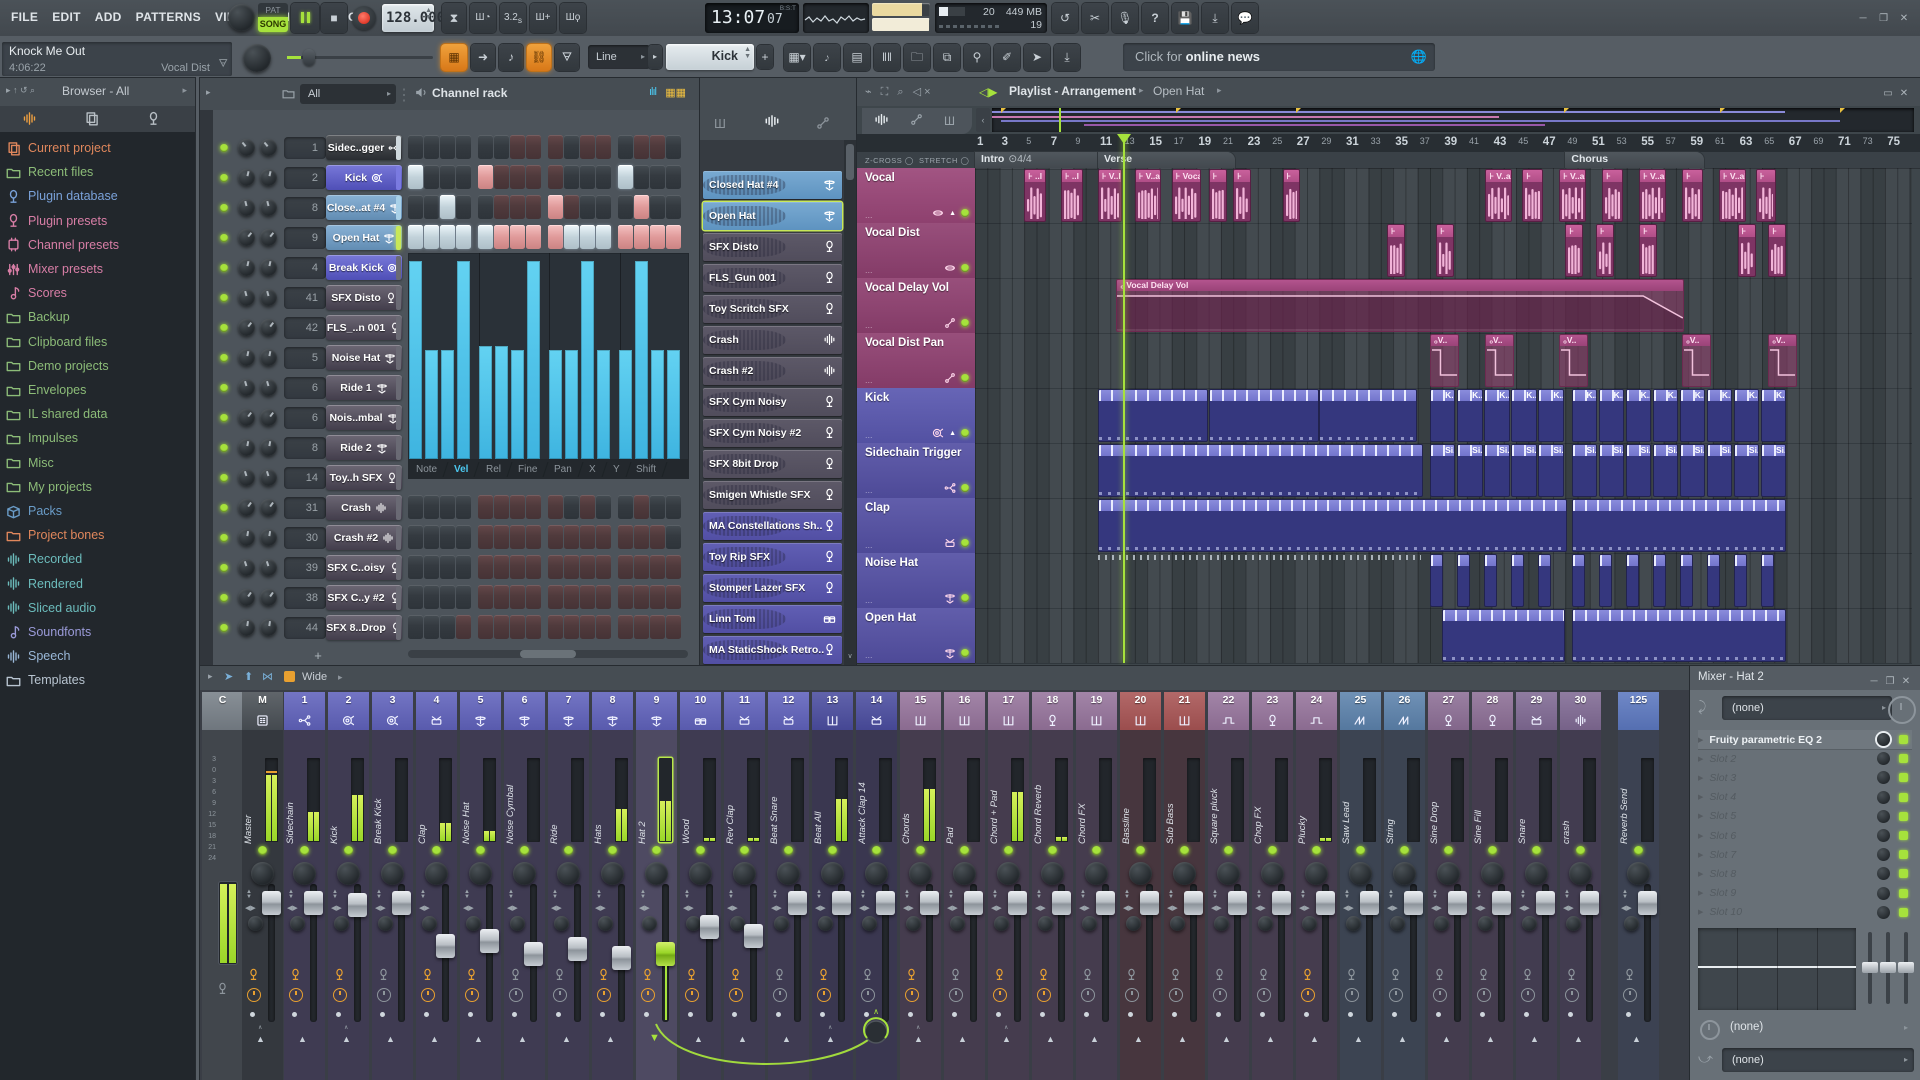 This screenshot has height=1080, width=1920. I want to click on mixer-view-chevron: ▸, so click(340, 677).